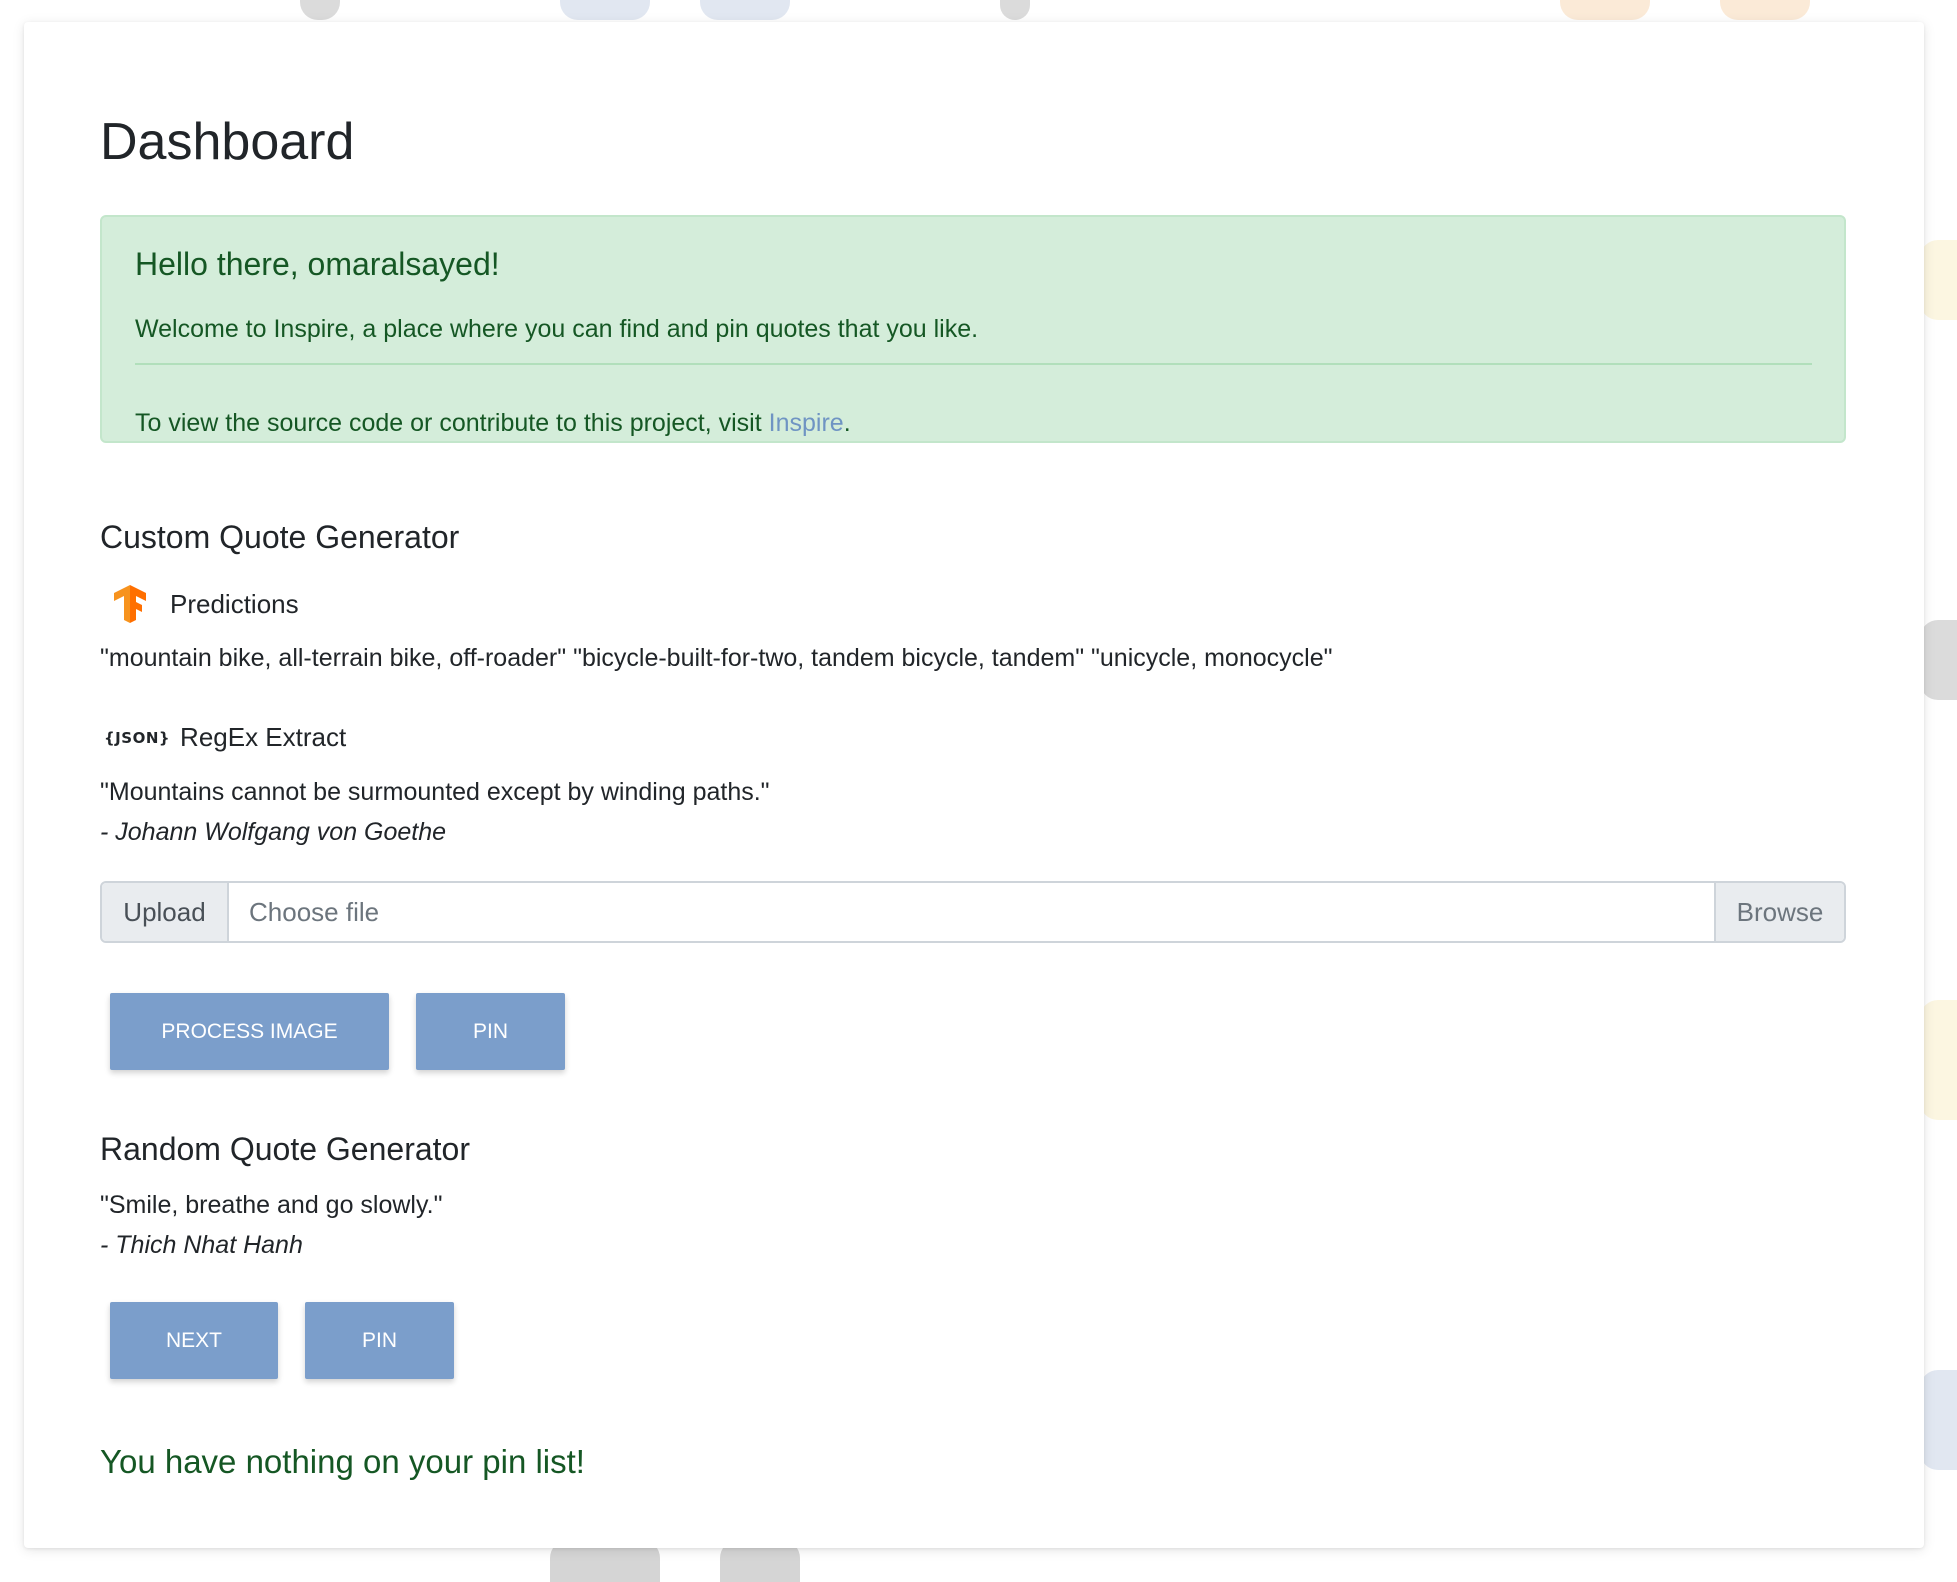 The height and width of the screenshot is (1582, 1957). I want to click on upload-prepend: Upload, so click(165, 912).